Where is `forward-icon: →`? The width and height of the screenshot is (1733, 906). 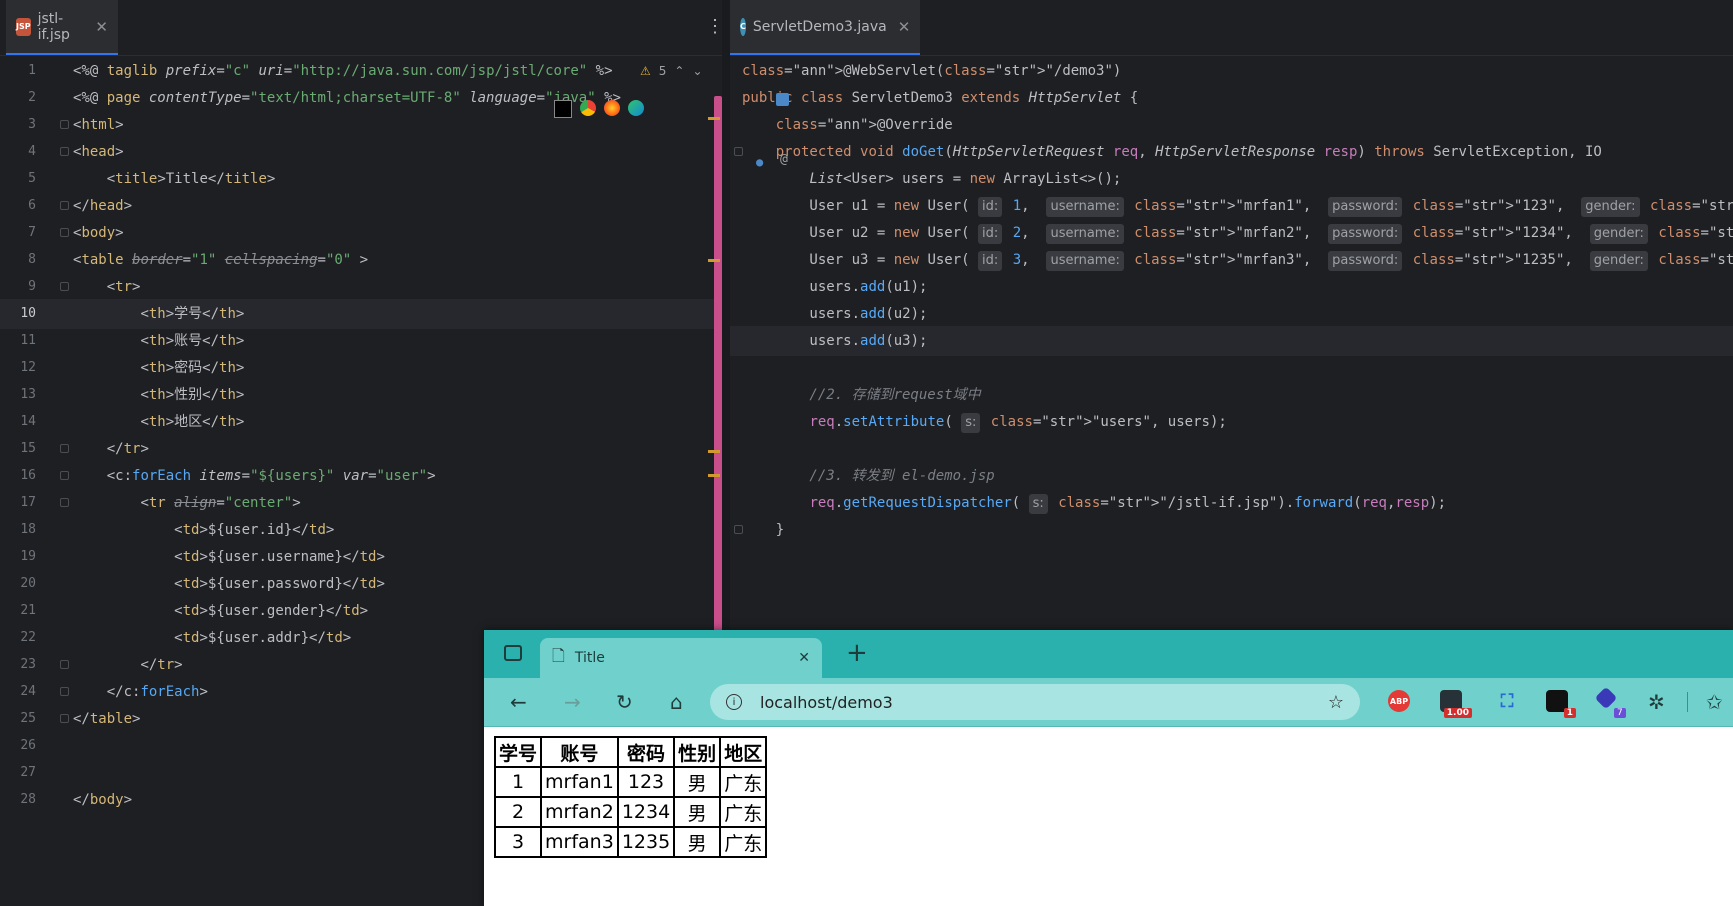
forward-icon: → is located at coordinates (572, 702).